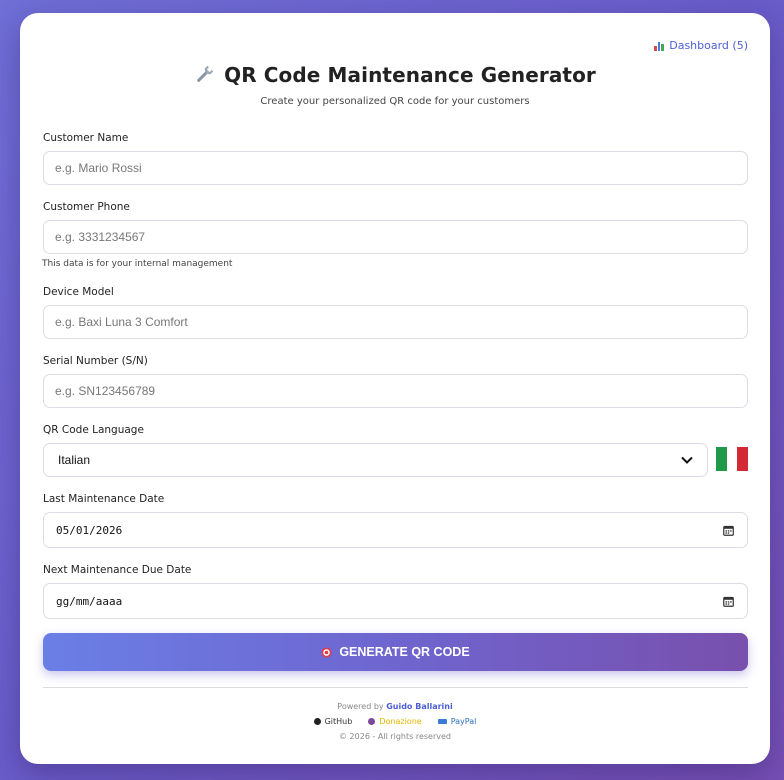  What do you see at coordinates (395, 687) in the screenshot?
I see `footer-divider` at bounding box center [395, 687].